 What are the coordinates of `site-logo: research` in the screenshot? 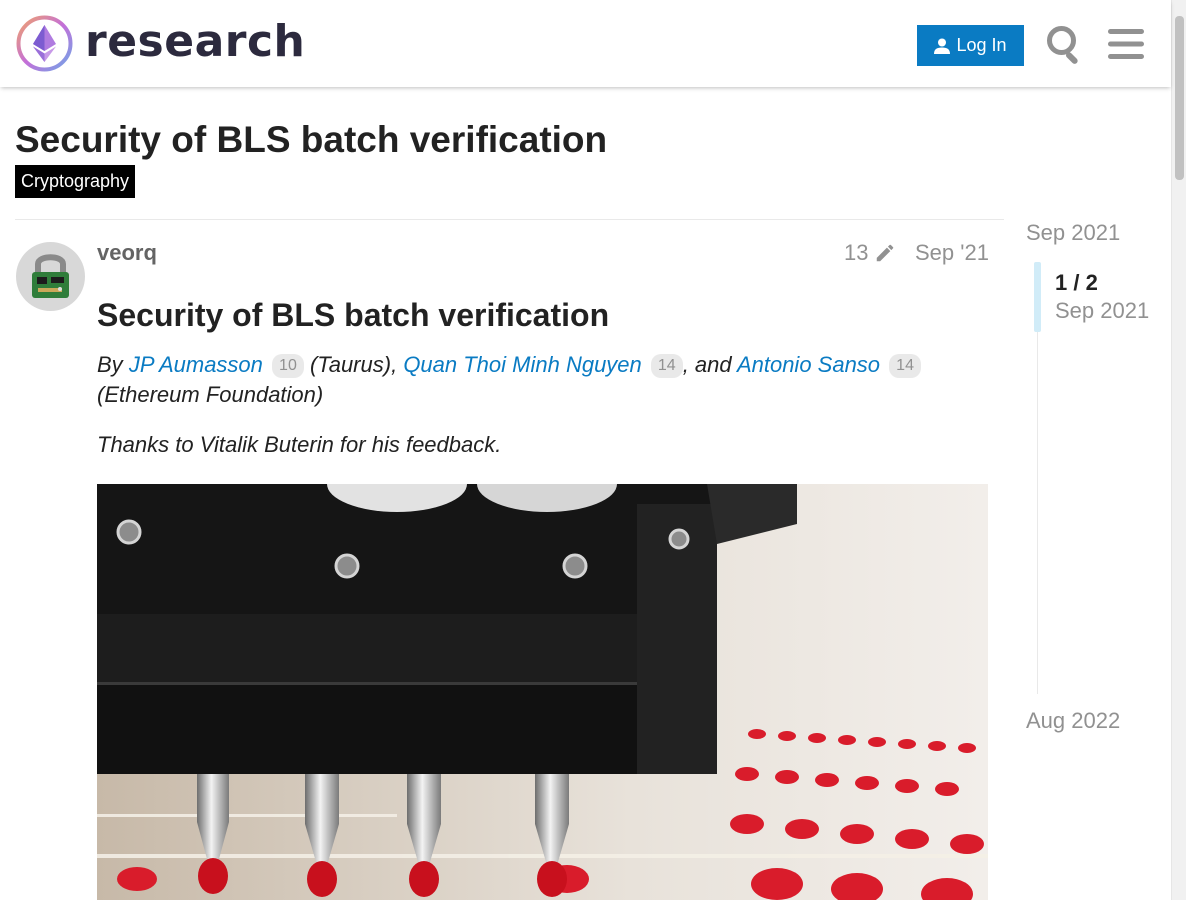 It's located at (160, 43).